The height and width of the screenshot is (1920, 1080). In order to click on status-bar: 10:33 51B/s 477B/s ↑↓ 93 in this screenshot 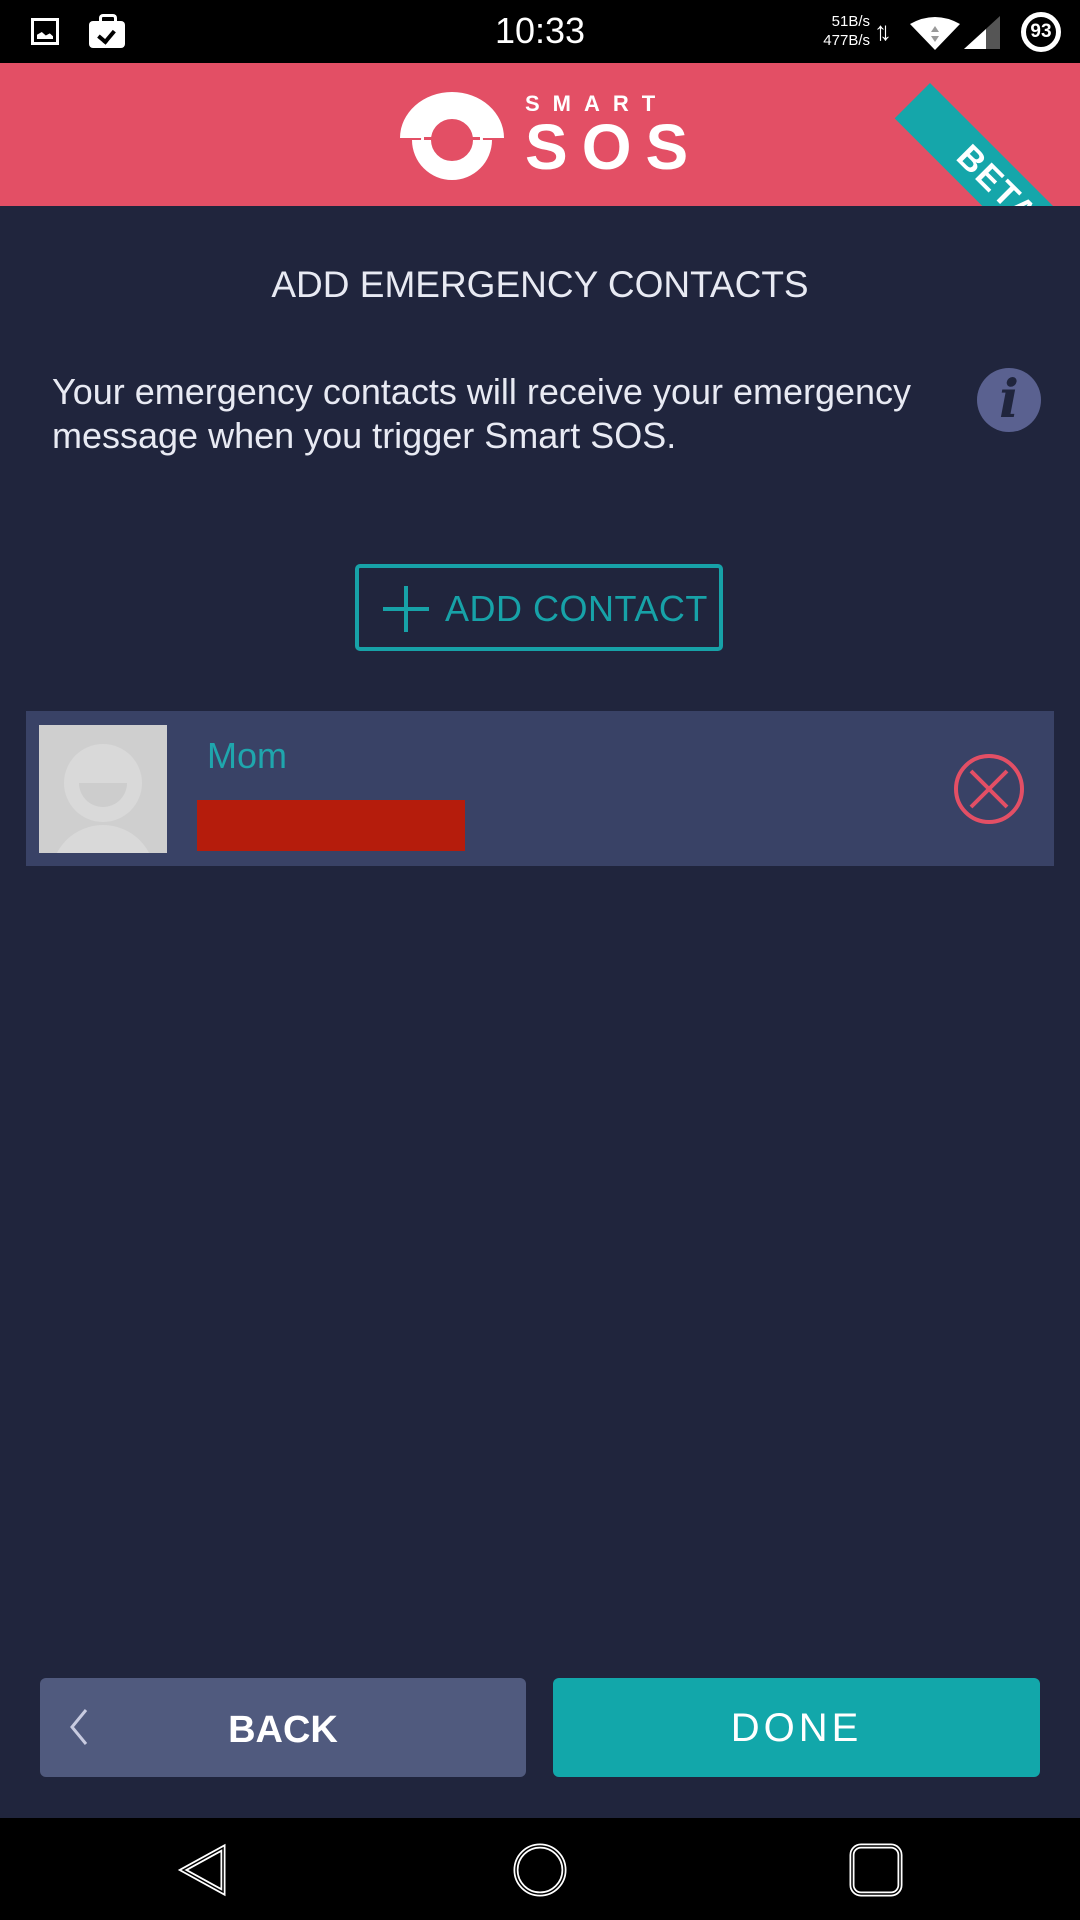, I will do `click(540, 31)`.